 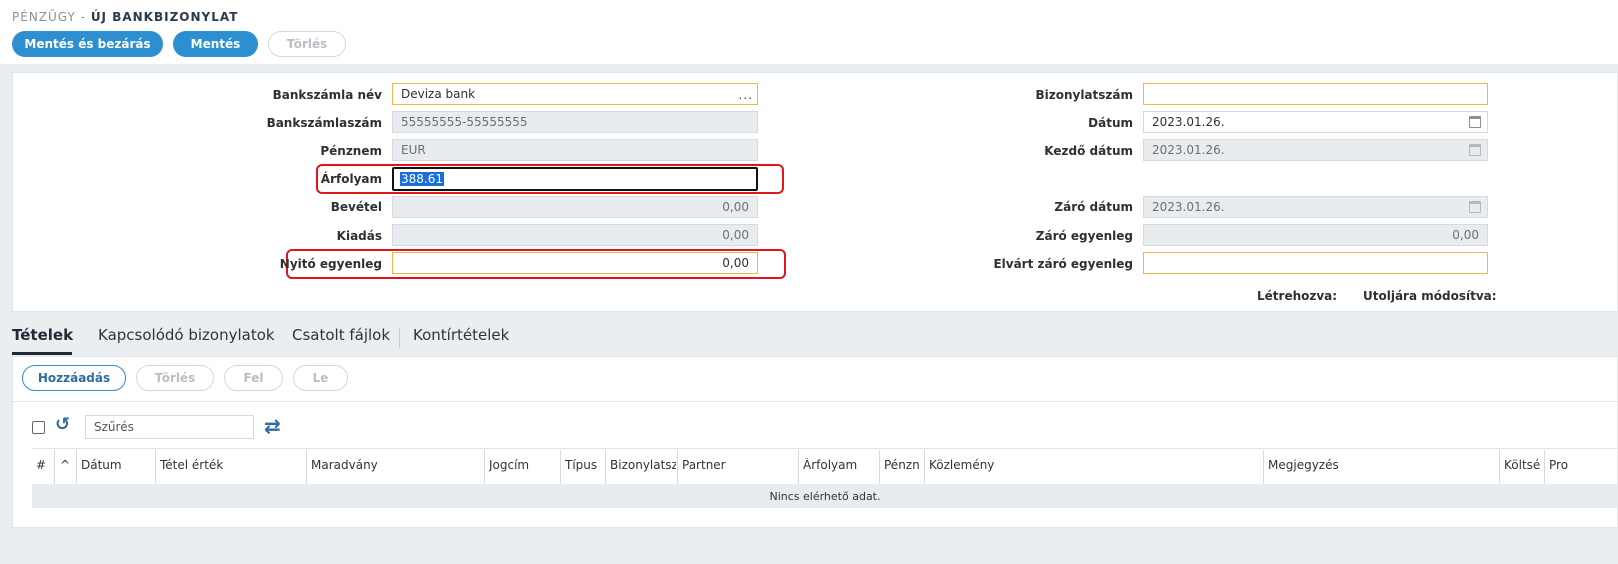 What do you see at coordinates (324, 123) in the screenshot?
I see `bank-account-number-label: Bankszámlaszám` at bounding box center [324, 123].